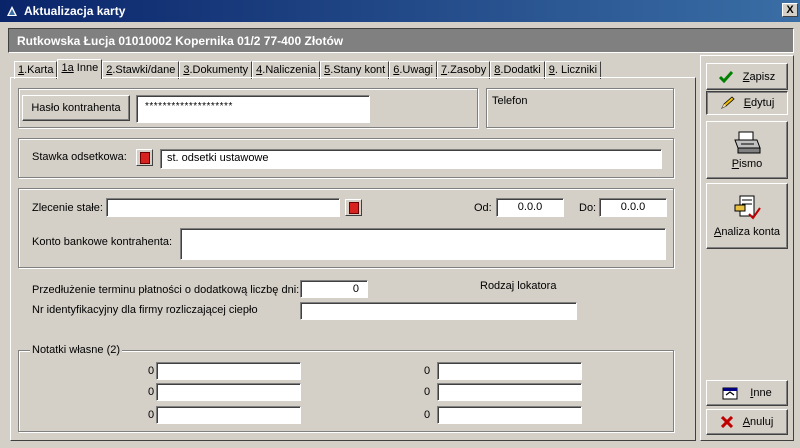  What do you see at coordinates (747, 207) in the screenshot?
I see `analysis-icon` at bounding box center [747, 207].